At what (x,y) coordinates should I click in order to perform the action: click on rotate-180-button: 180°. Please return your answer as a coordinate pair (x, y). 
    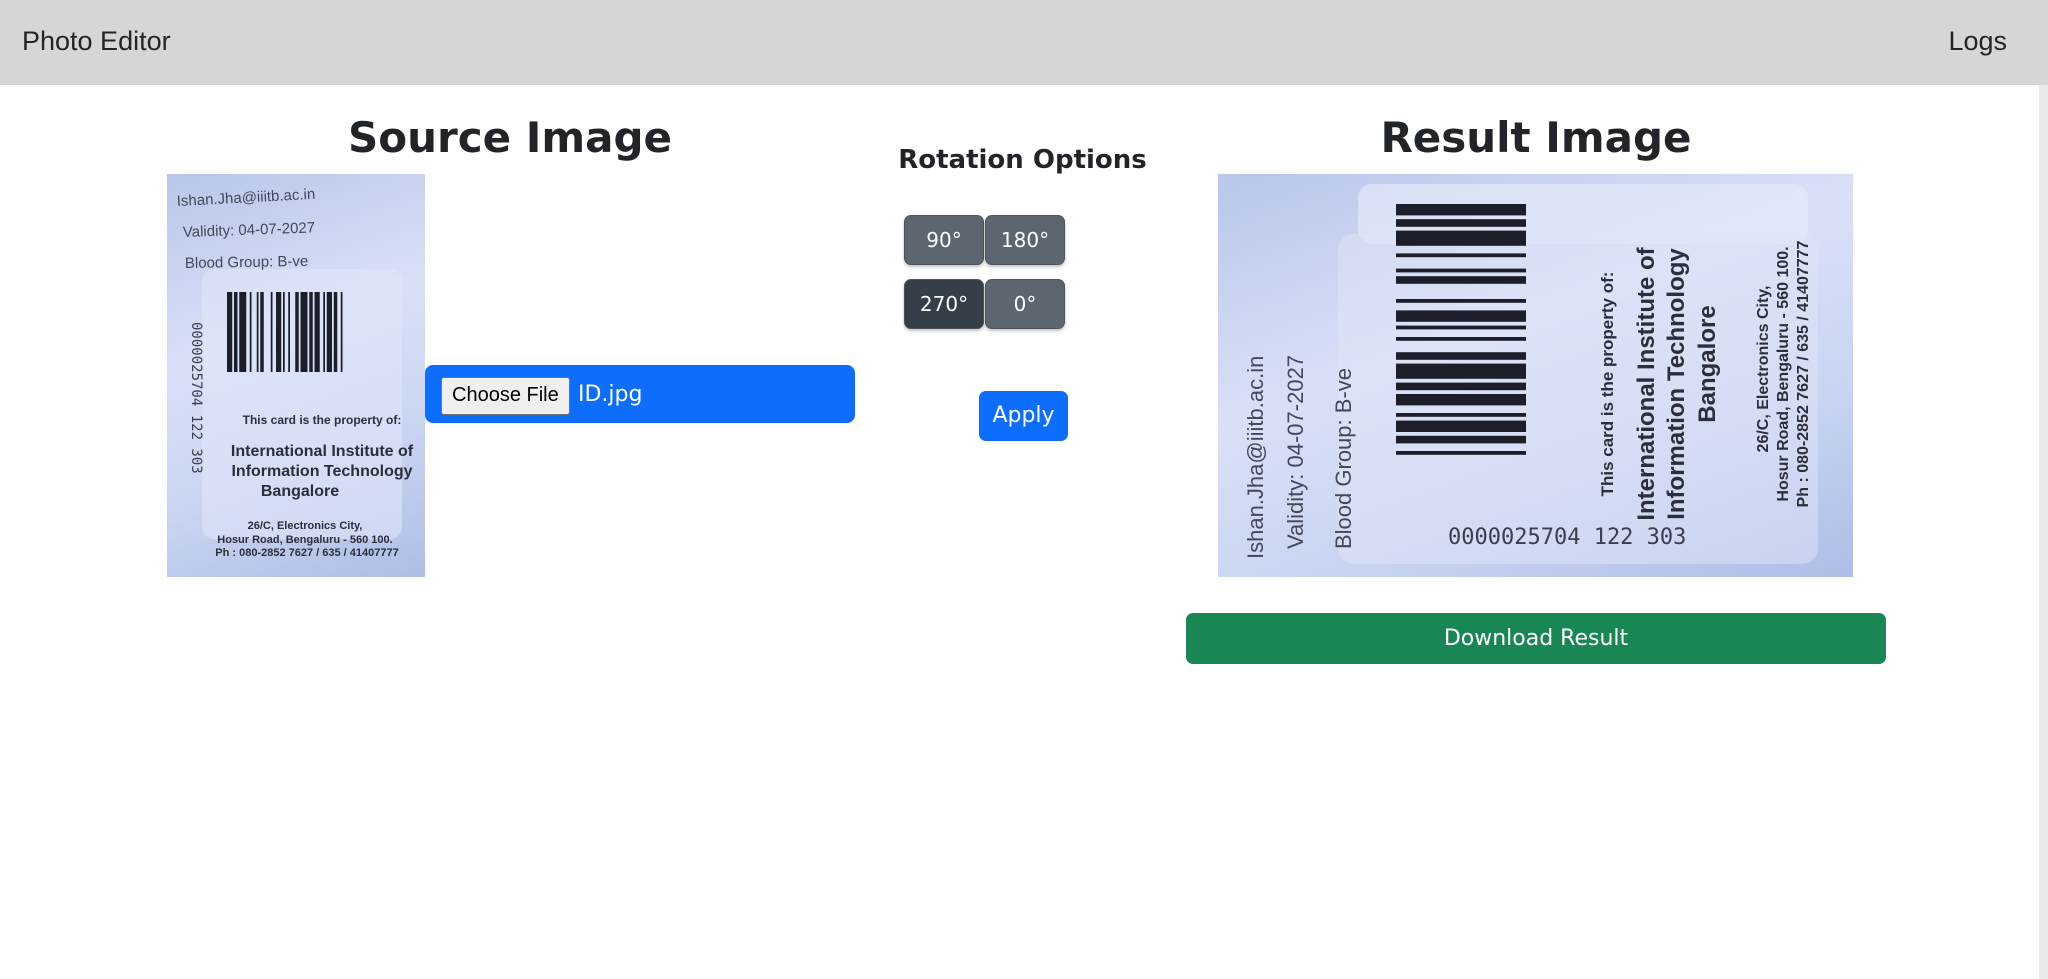
    Looking at the image, I should click on (1025, 240).